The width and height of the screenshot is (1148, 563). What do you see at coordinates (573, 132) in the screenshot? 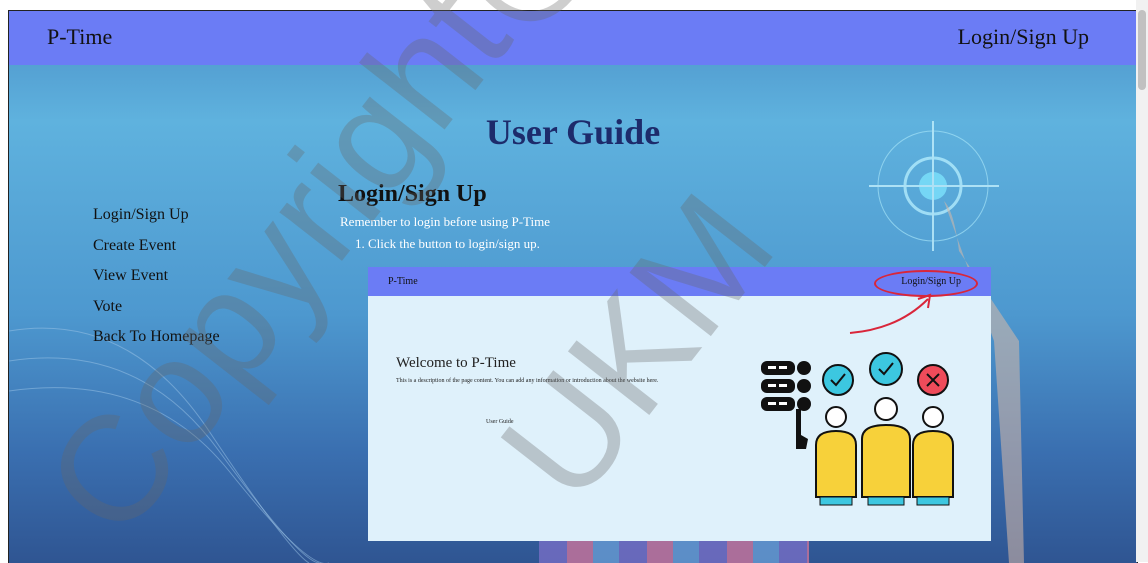
I see `page-title: User Guide` at bounding box center [573, 132].